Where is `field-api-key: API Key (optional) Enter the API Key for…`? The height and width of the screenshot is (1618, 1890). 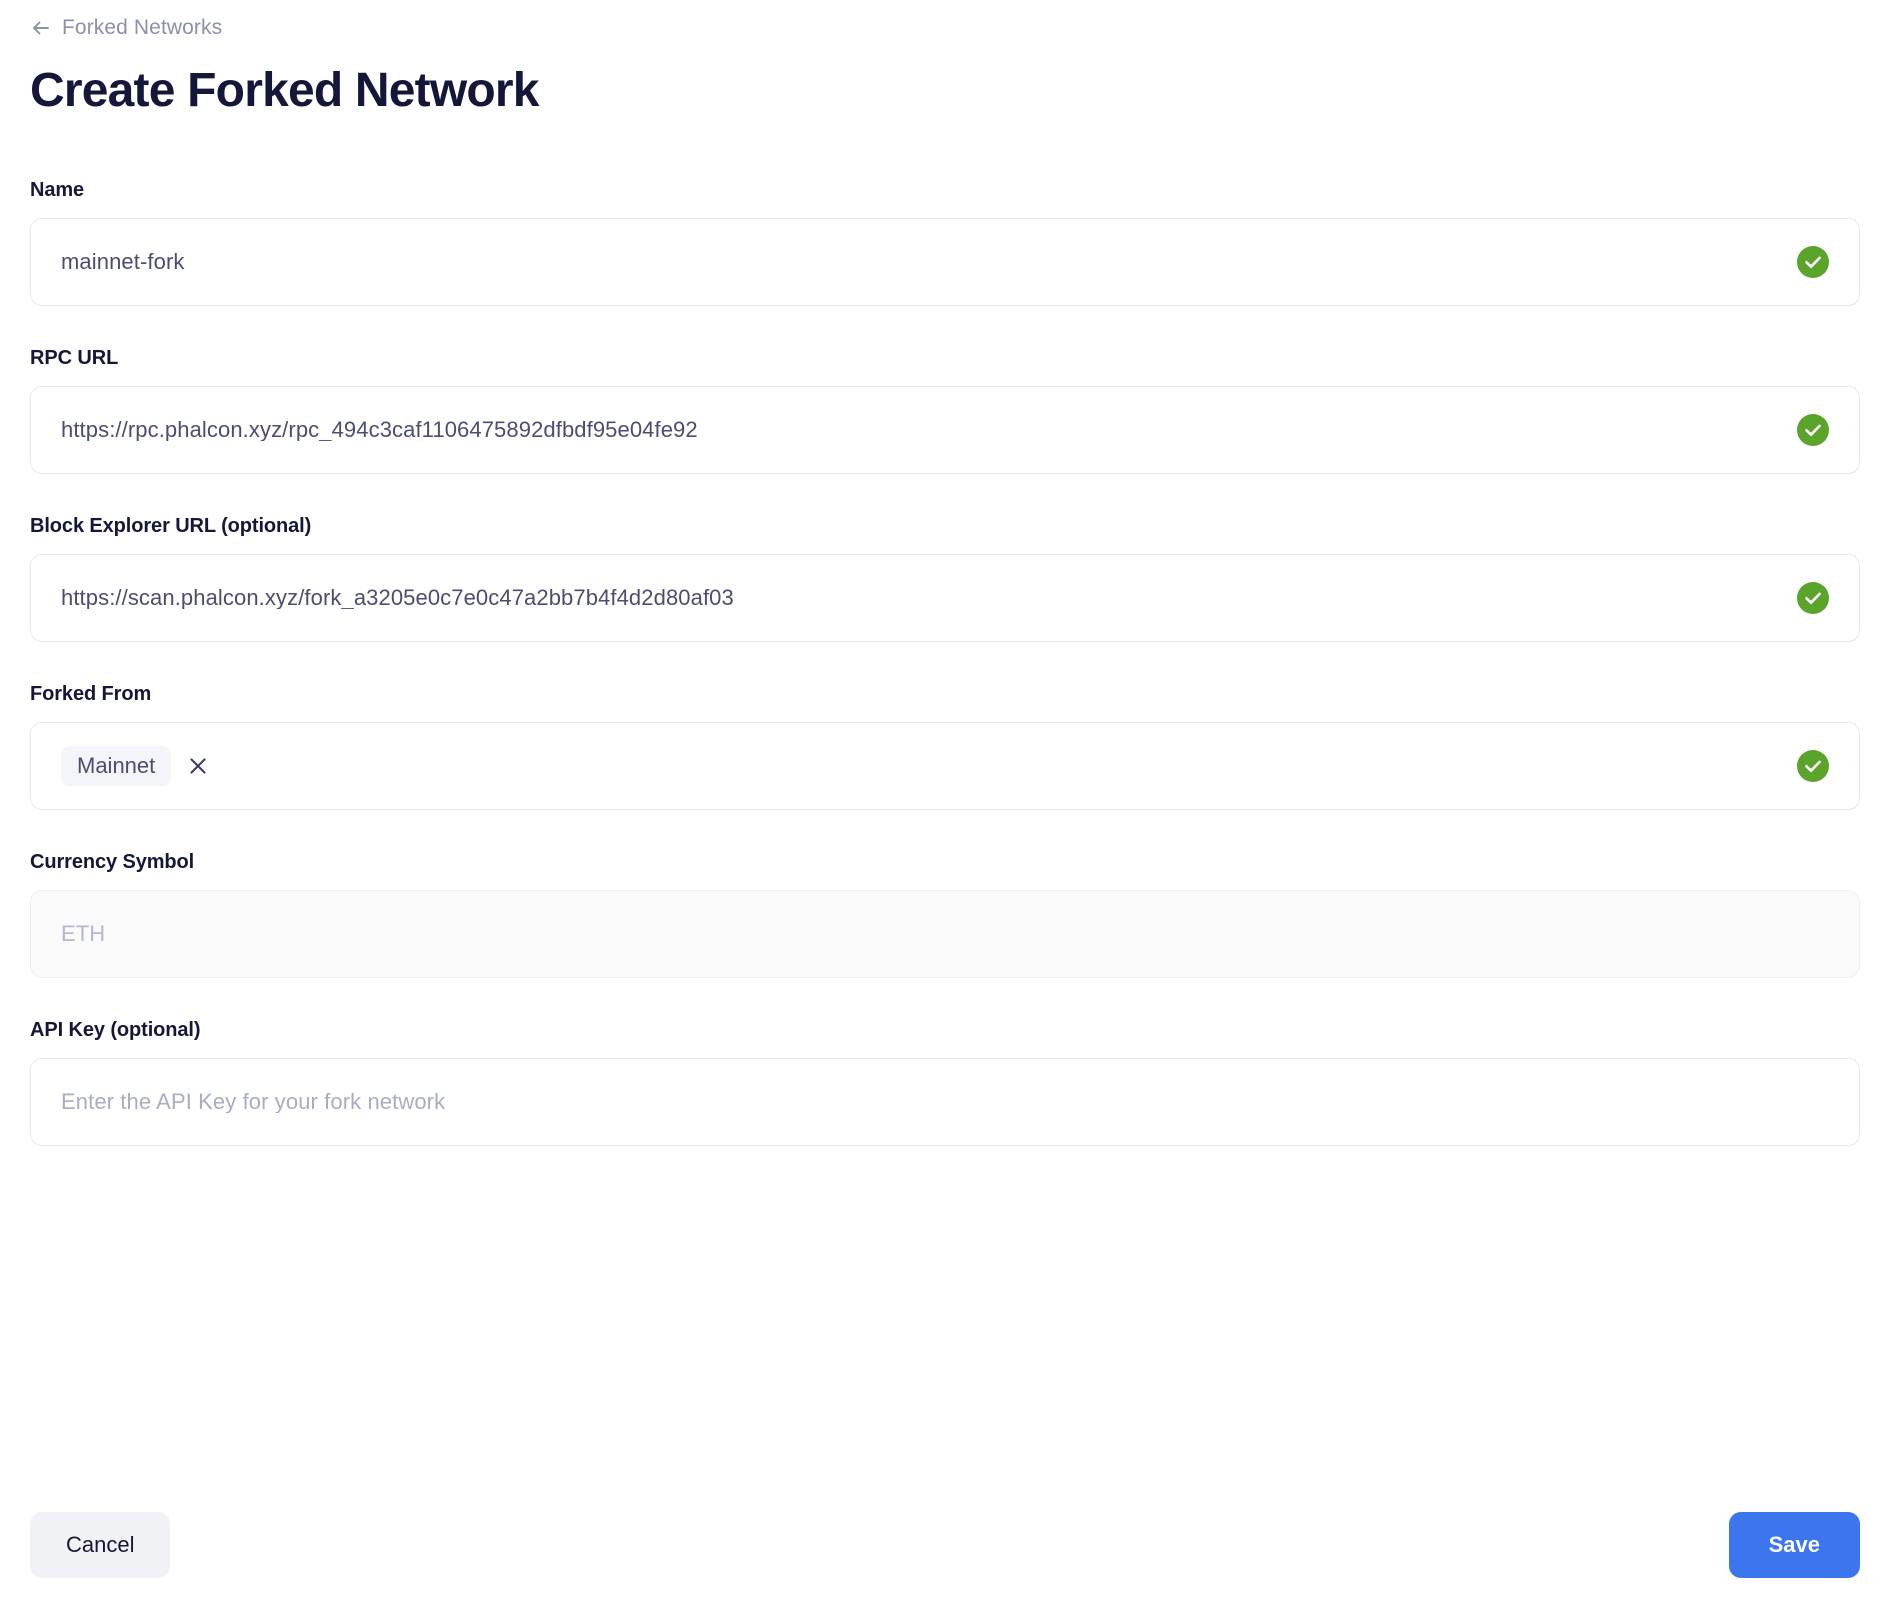 field-api-key: API Key (optional) Enter the API Key for… is located at coordinates (945, 1083).